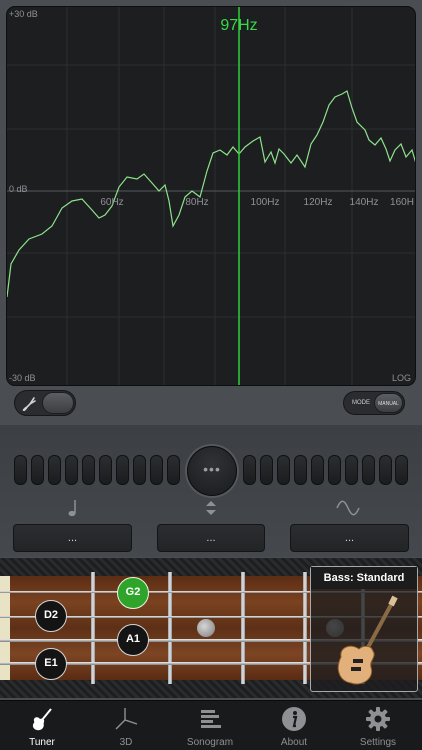  What do you see at coordinates (361, 403) in the screenshot?
I see `mode-label: MODE` at bounding box center [361, 403].